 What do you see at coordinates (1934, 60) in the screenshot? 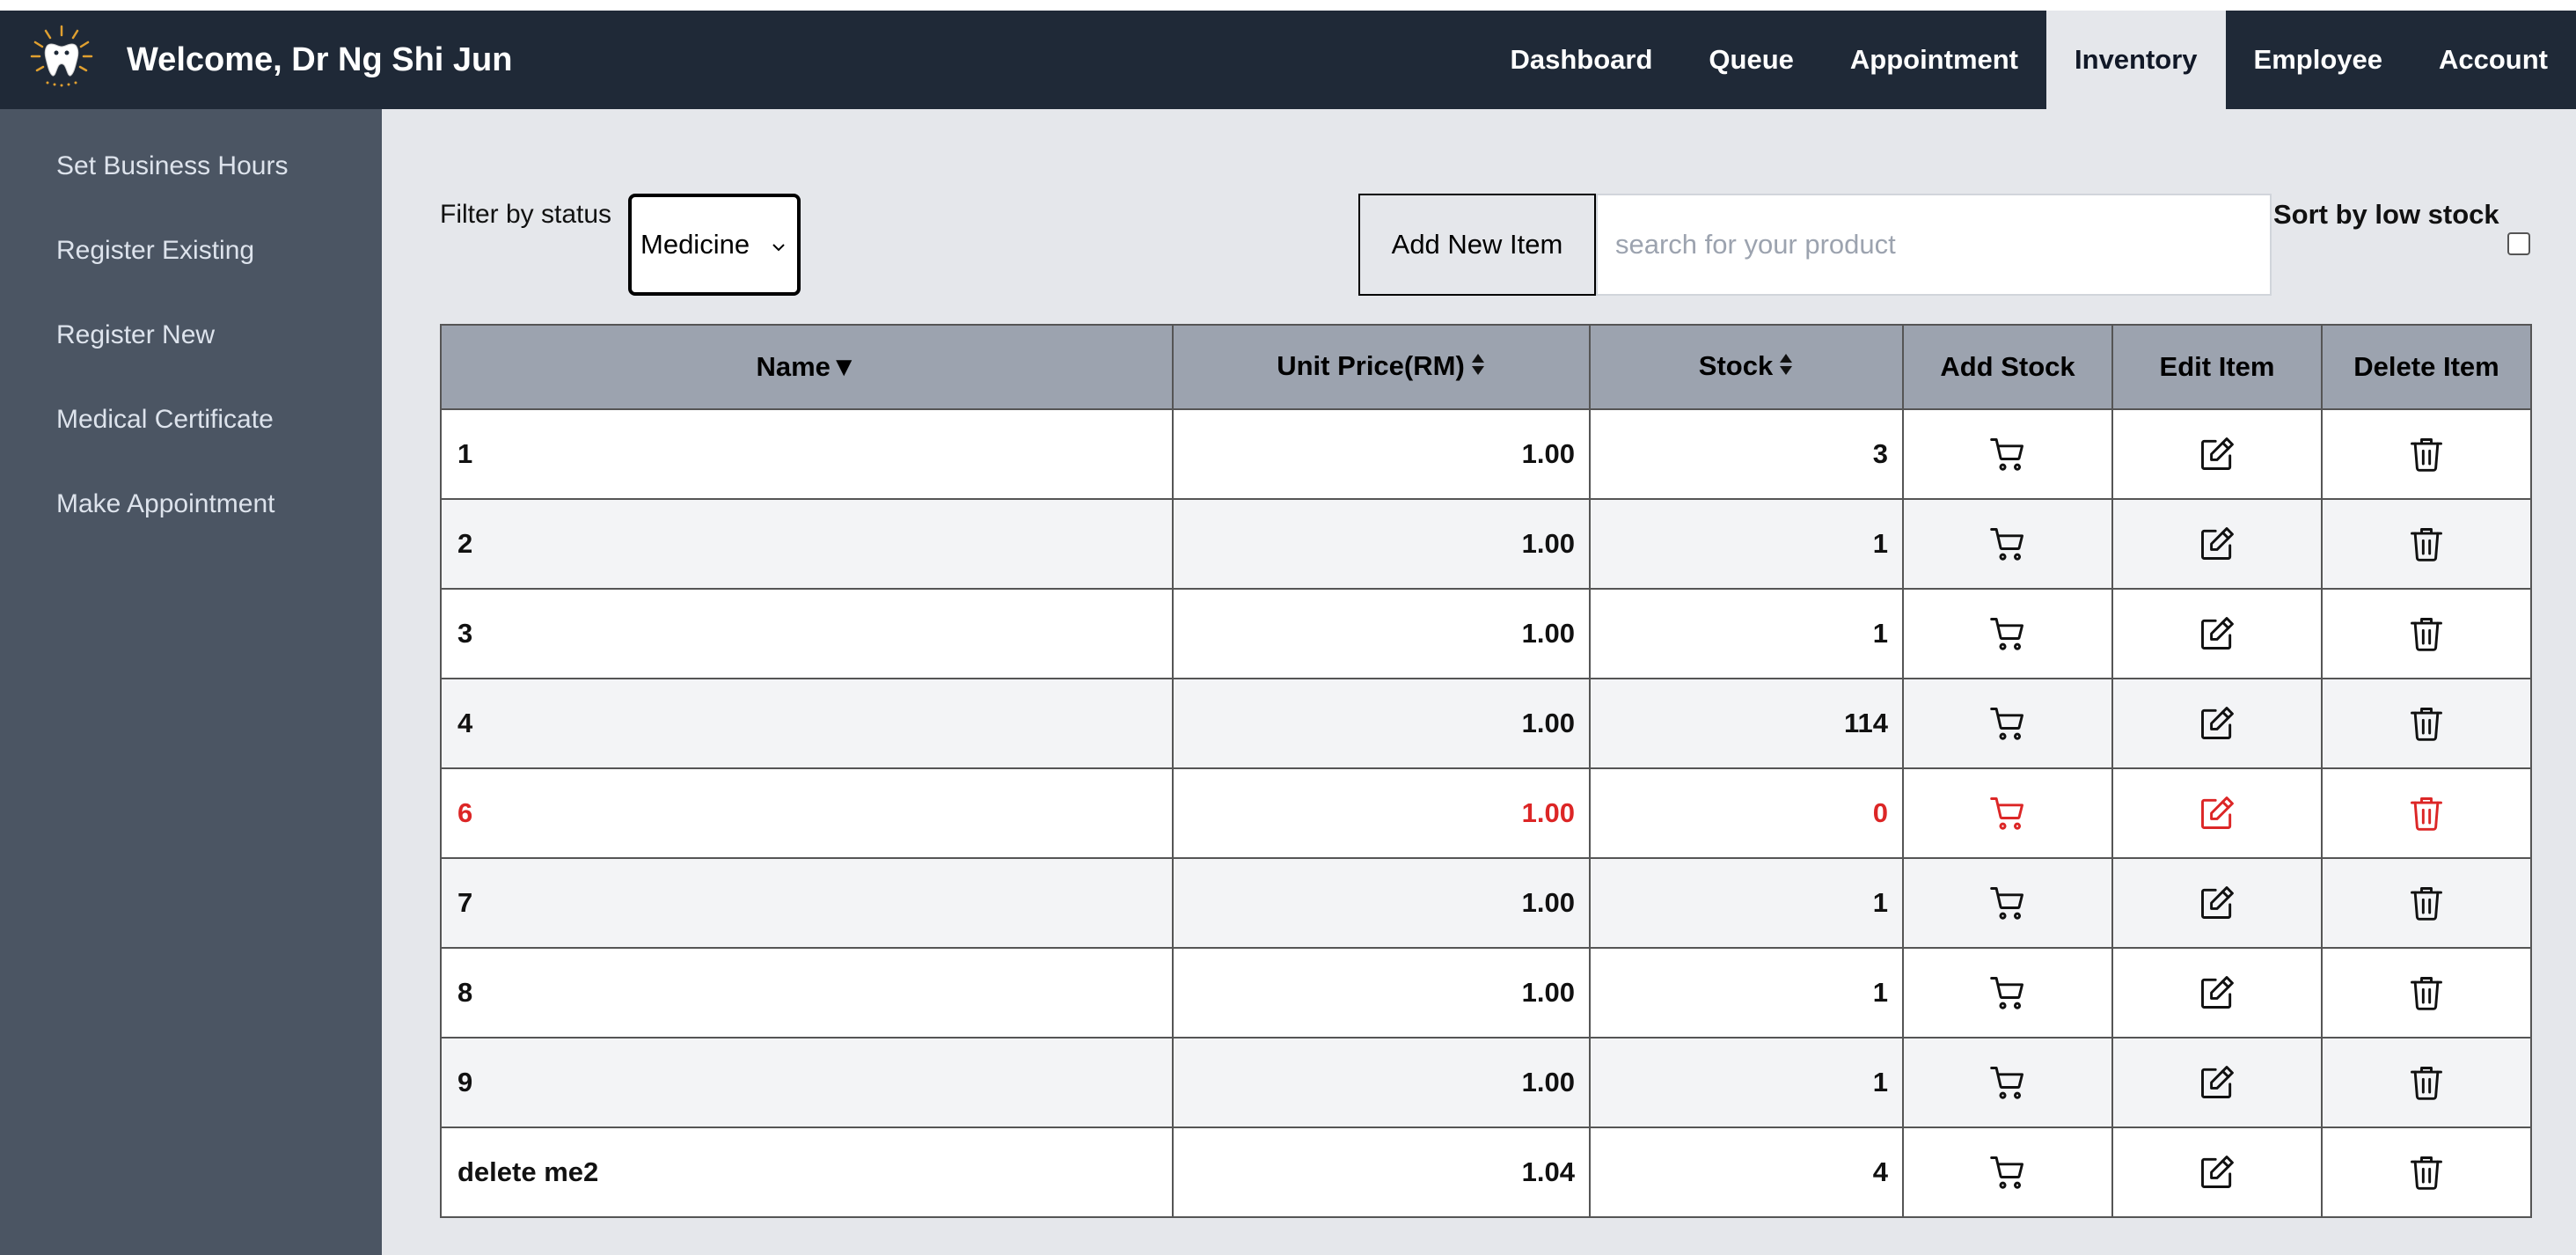
I see `nav-appointment: Appointment` at bounding box center [1934, 60].